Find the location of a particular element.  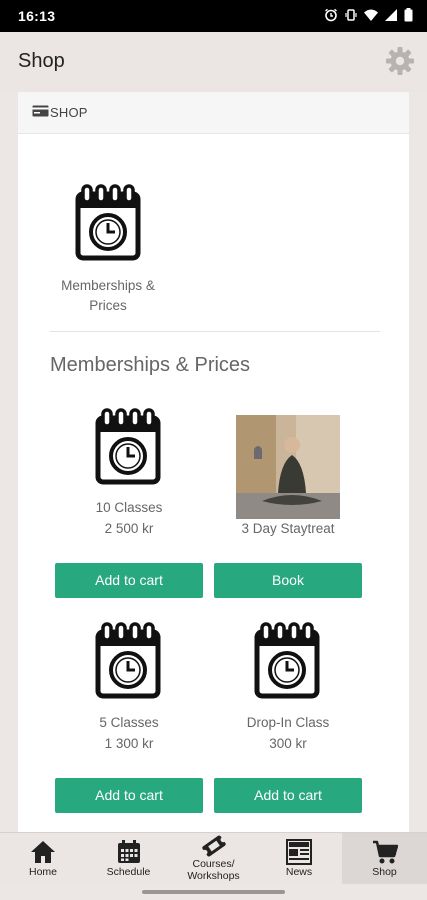

calendar-icon is located at coordinates (128, 851).